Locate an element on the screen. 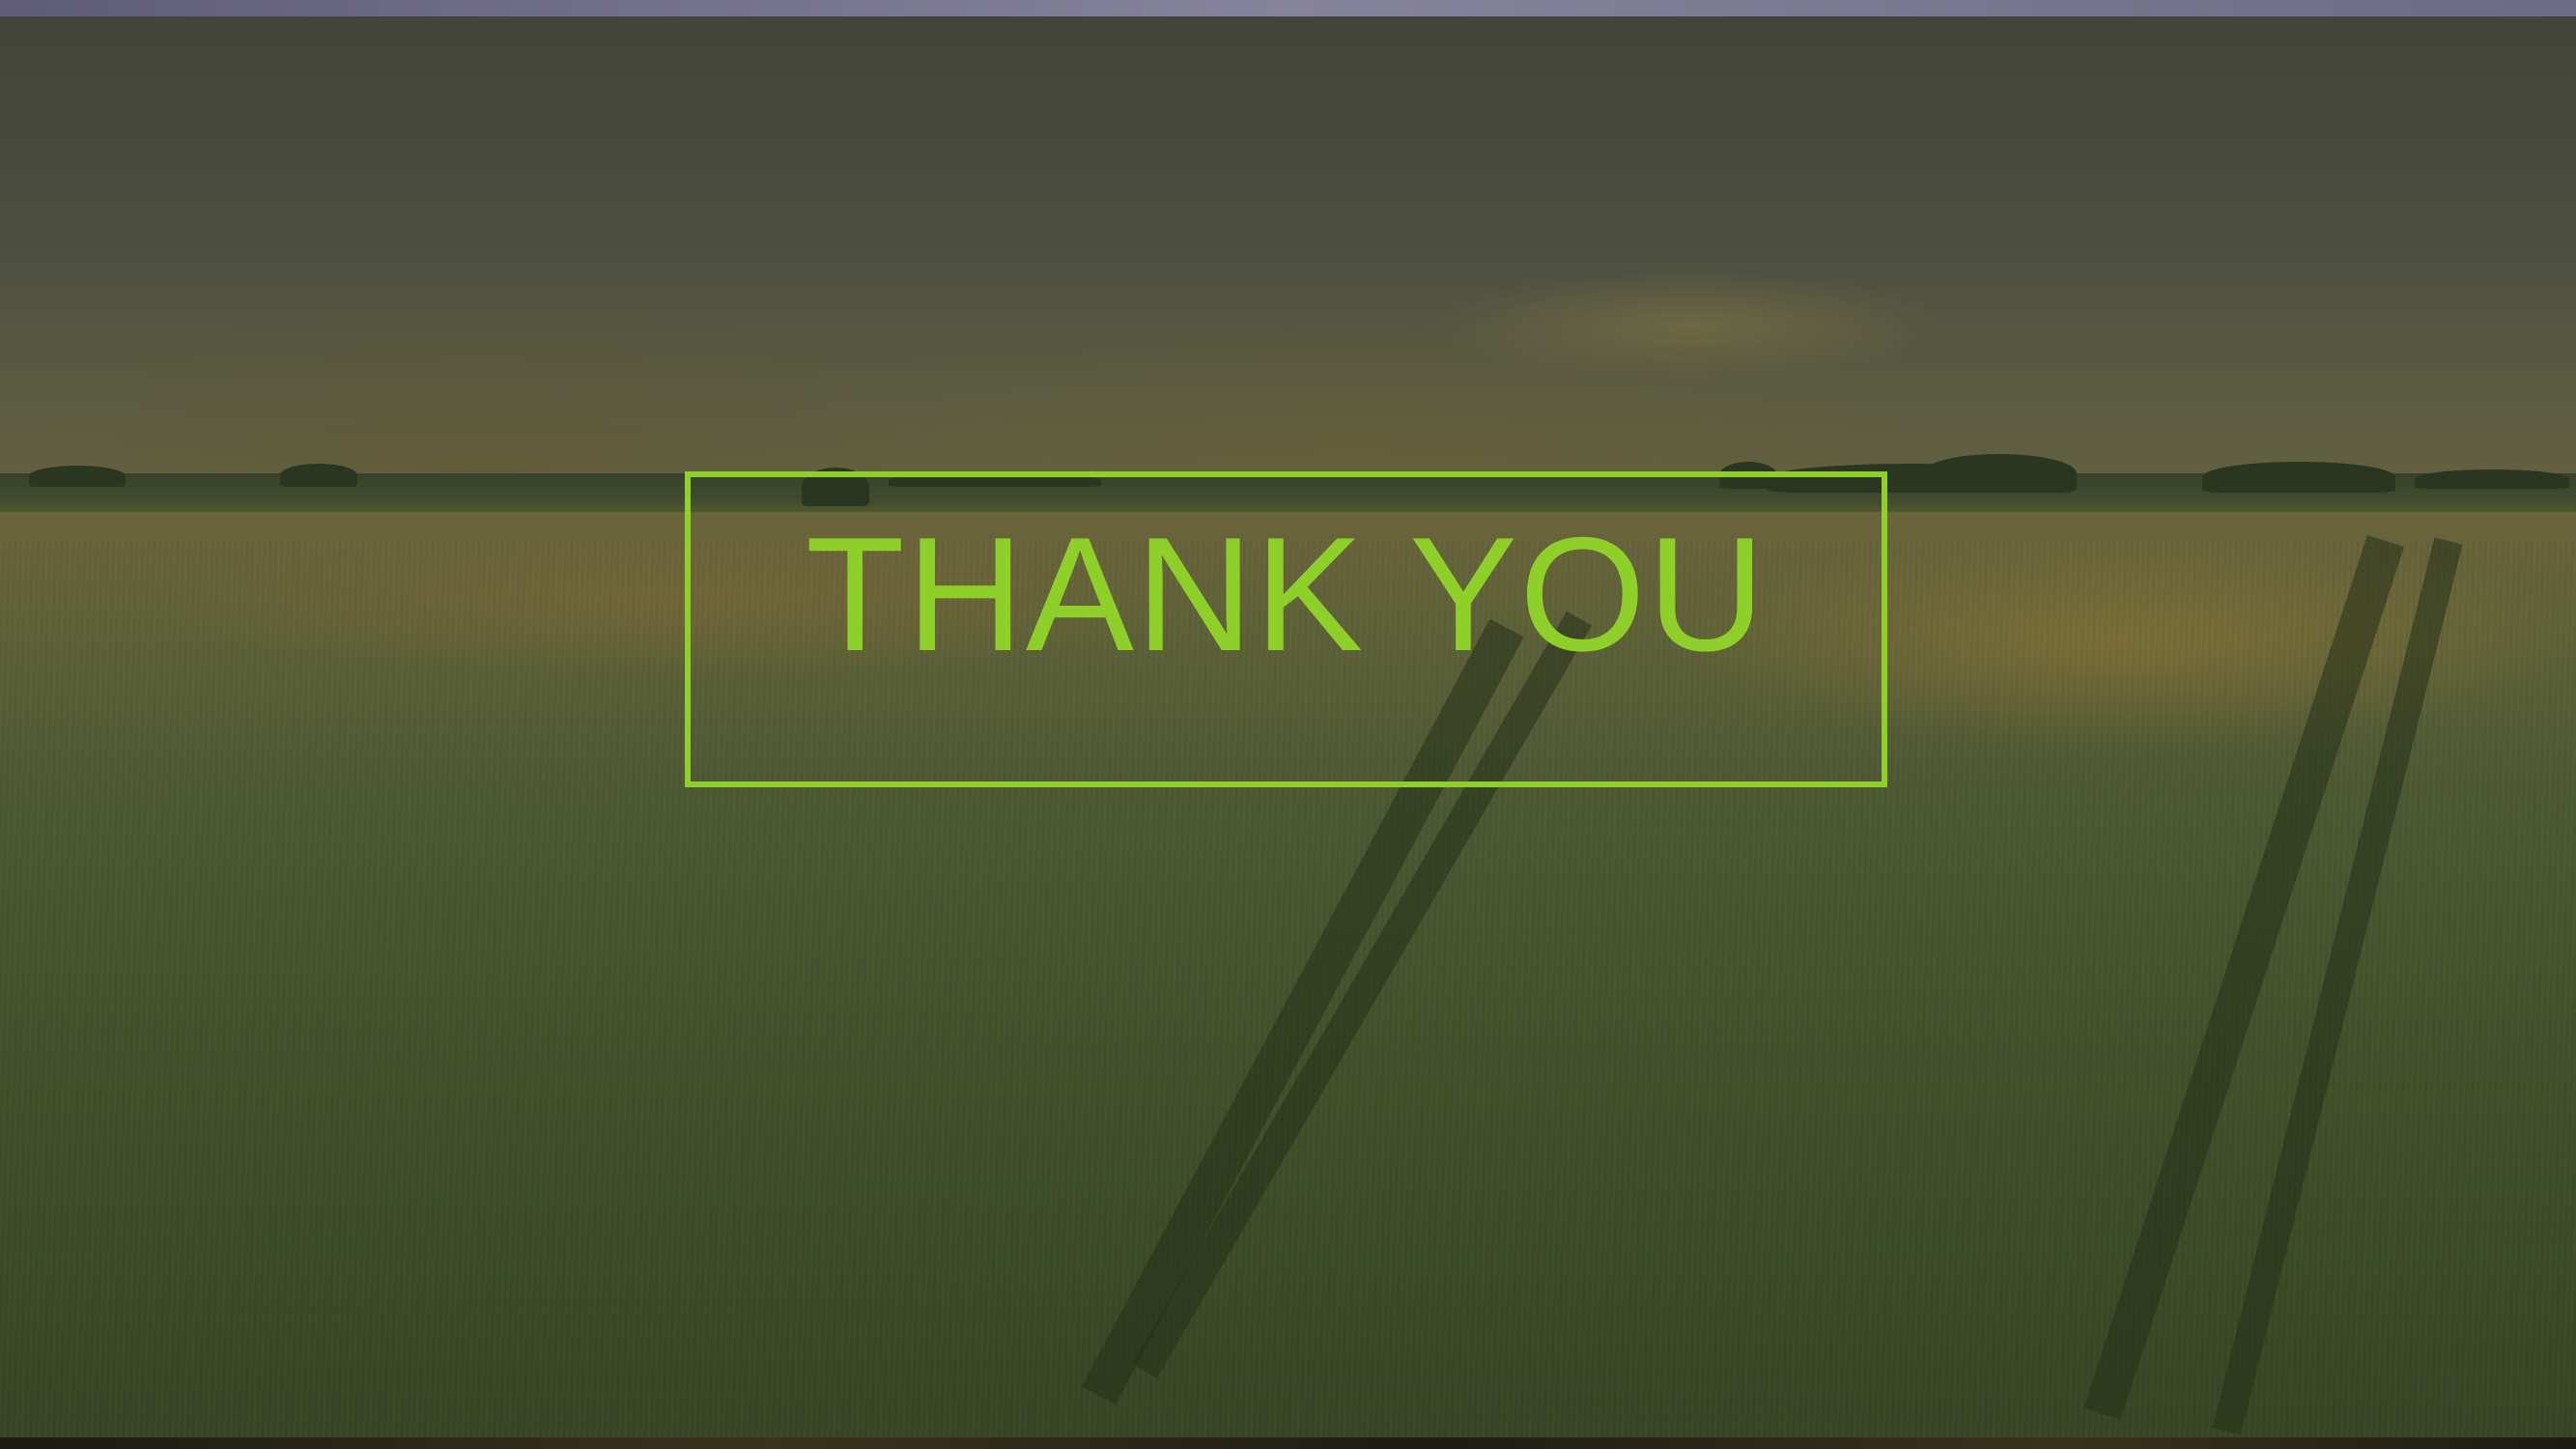  bottom-edge-strip is located at coordinates (1288, 1443).